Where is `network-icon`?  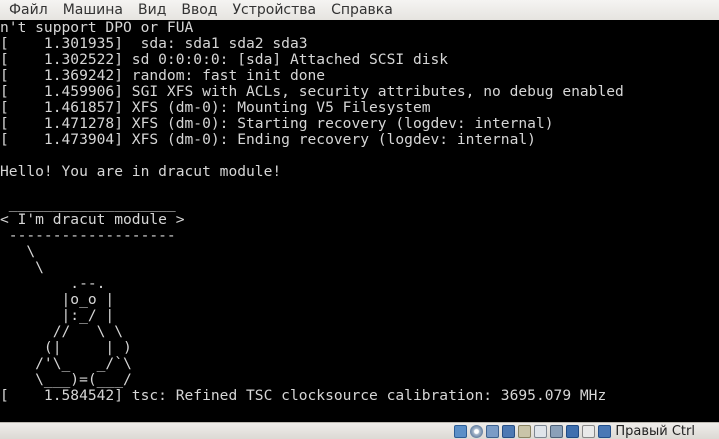 network-icon is located at coordinates (509, 431).